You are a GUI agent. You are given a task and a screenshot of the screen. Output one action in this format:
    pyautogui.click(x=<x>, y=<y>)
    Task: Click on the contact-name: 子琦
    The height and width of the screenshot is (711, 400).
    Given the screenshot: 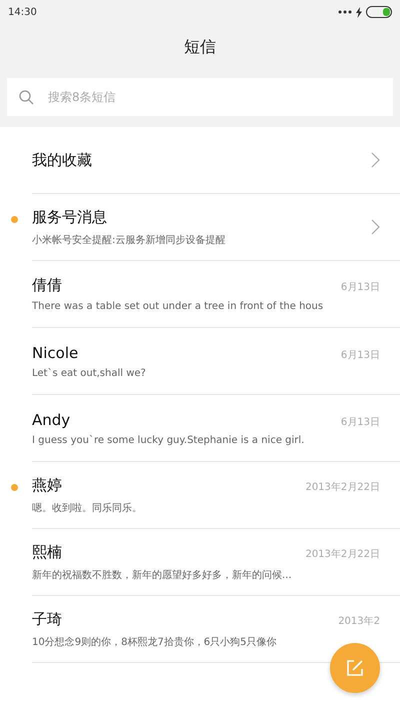 What is the action you would take?
    pyautogui.click(x=47, y=619)
    